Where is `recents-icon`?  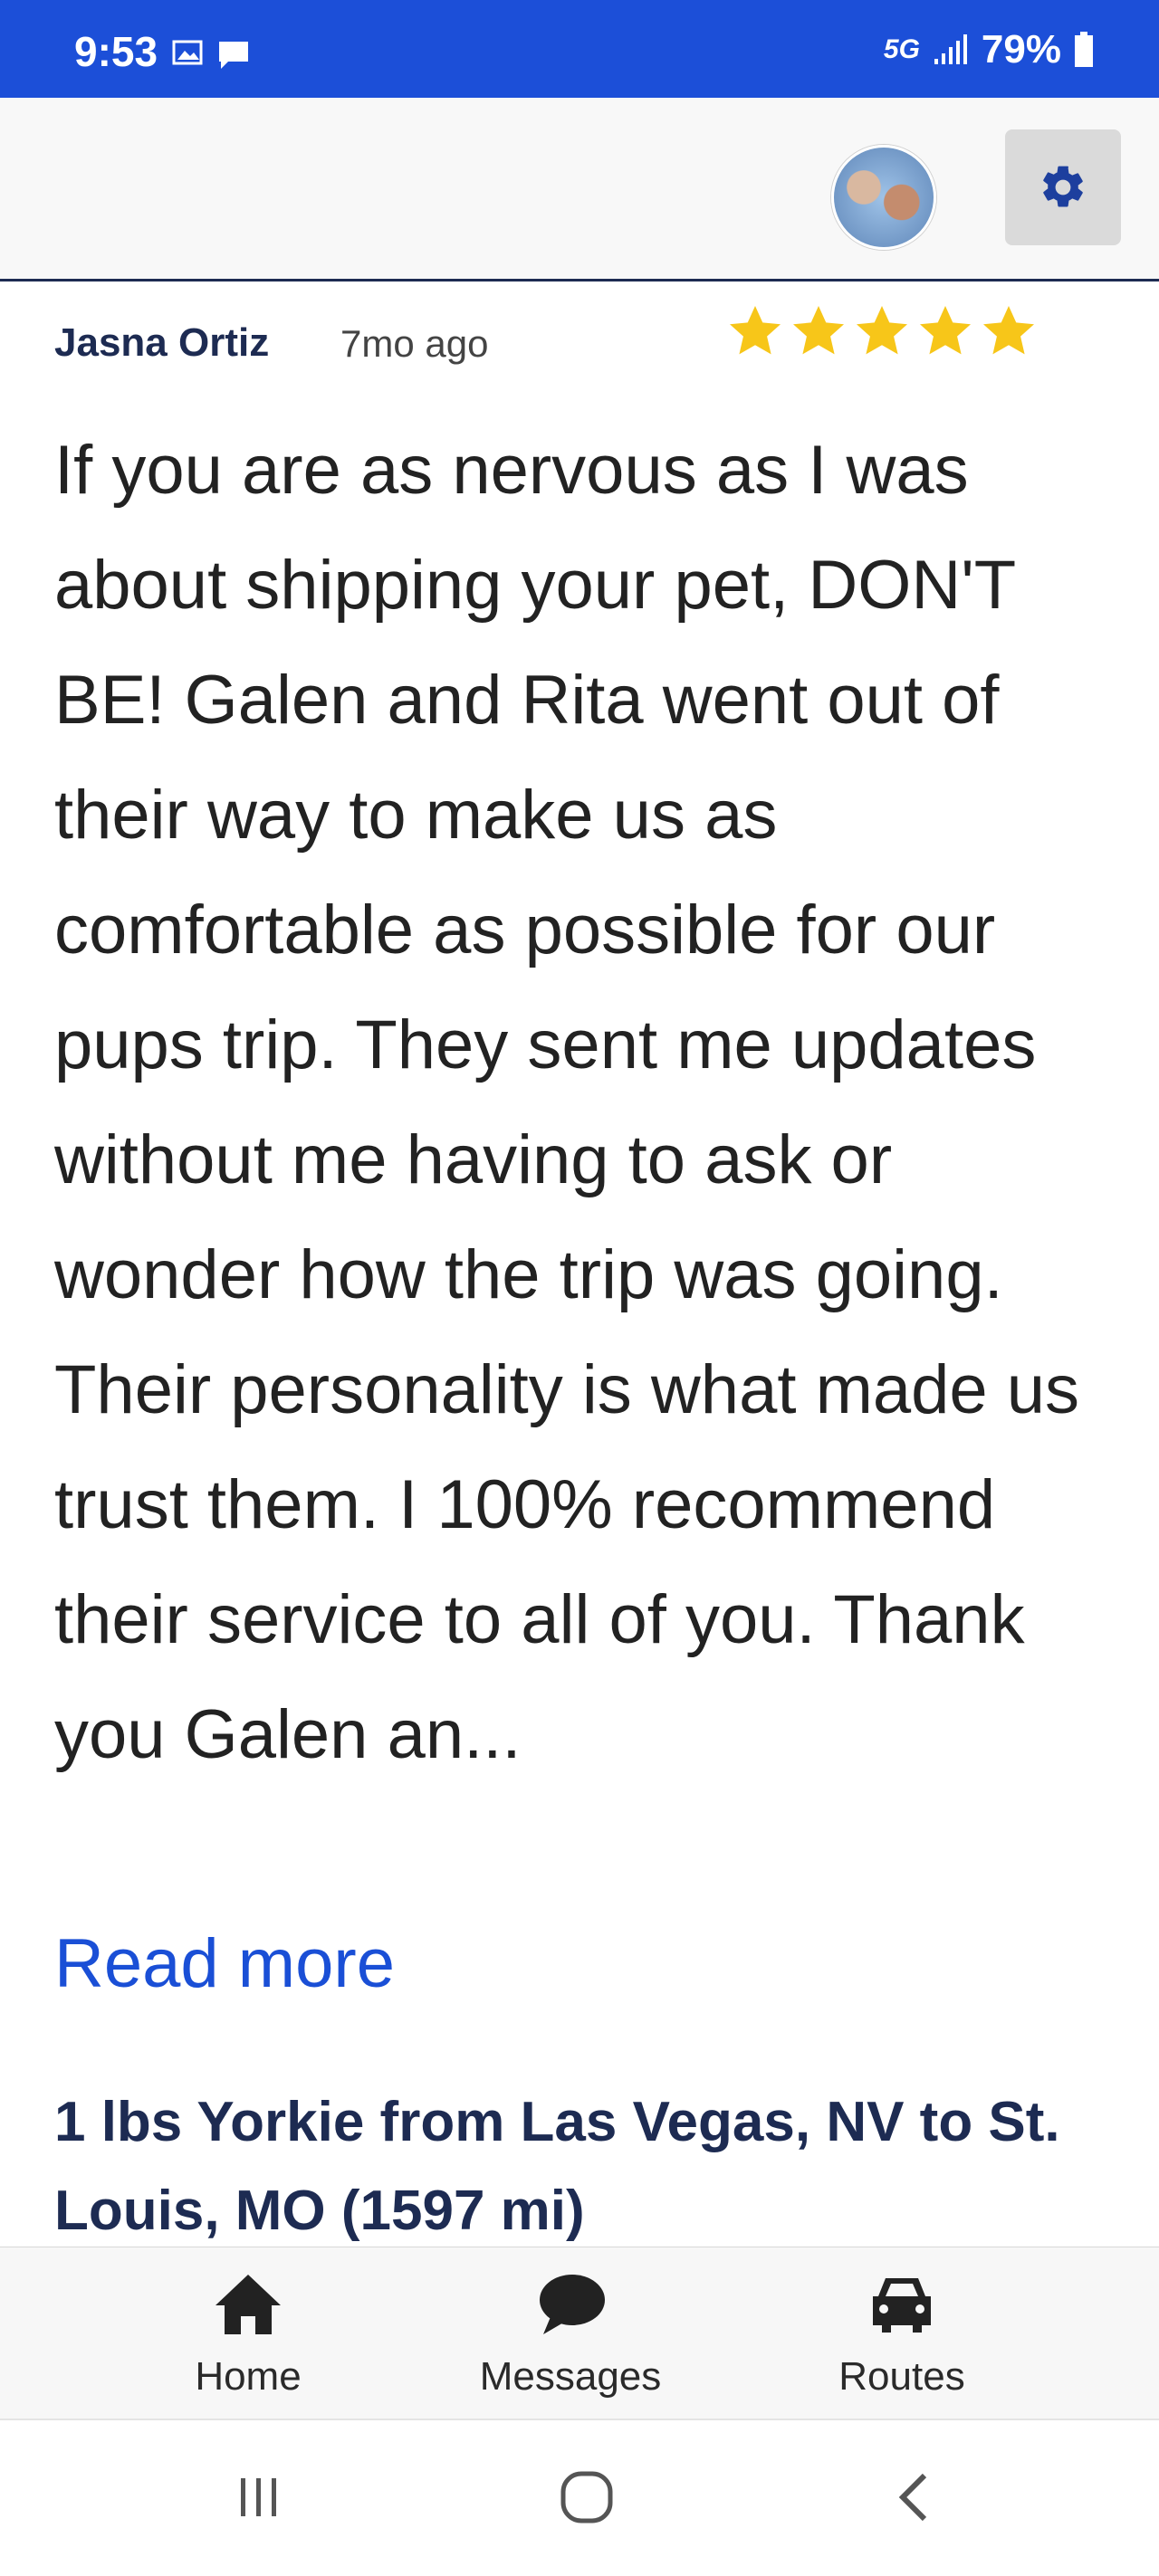
recents-icon is located at coordinates (258, 2497).